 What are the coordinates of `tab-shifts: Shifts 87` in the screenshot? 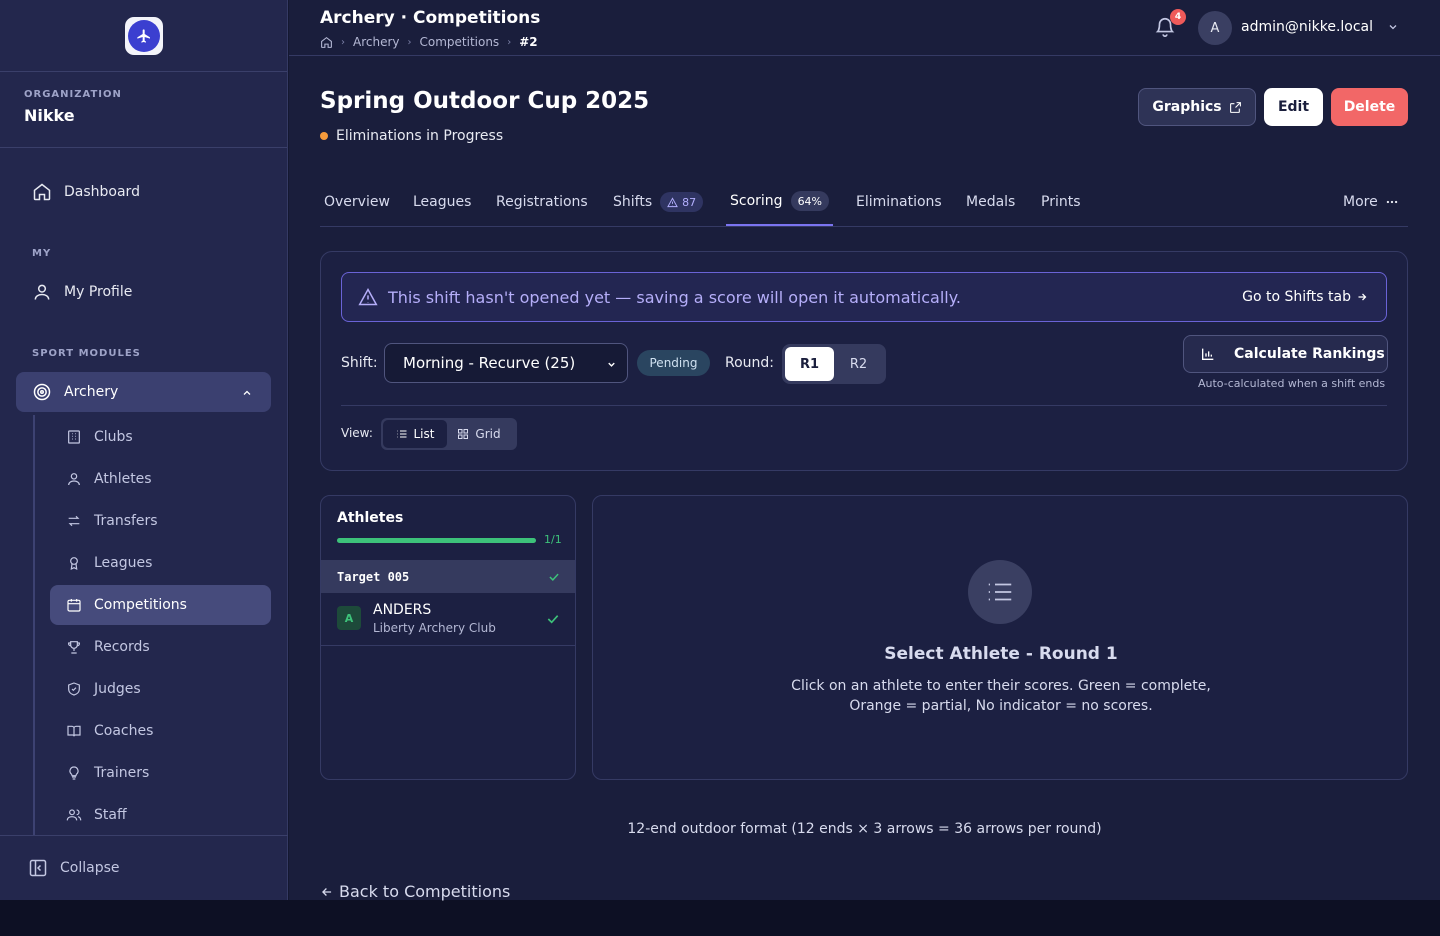 It's located at (658, 202).